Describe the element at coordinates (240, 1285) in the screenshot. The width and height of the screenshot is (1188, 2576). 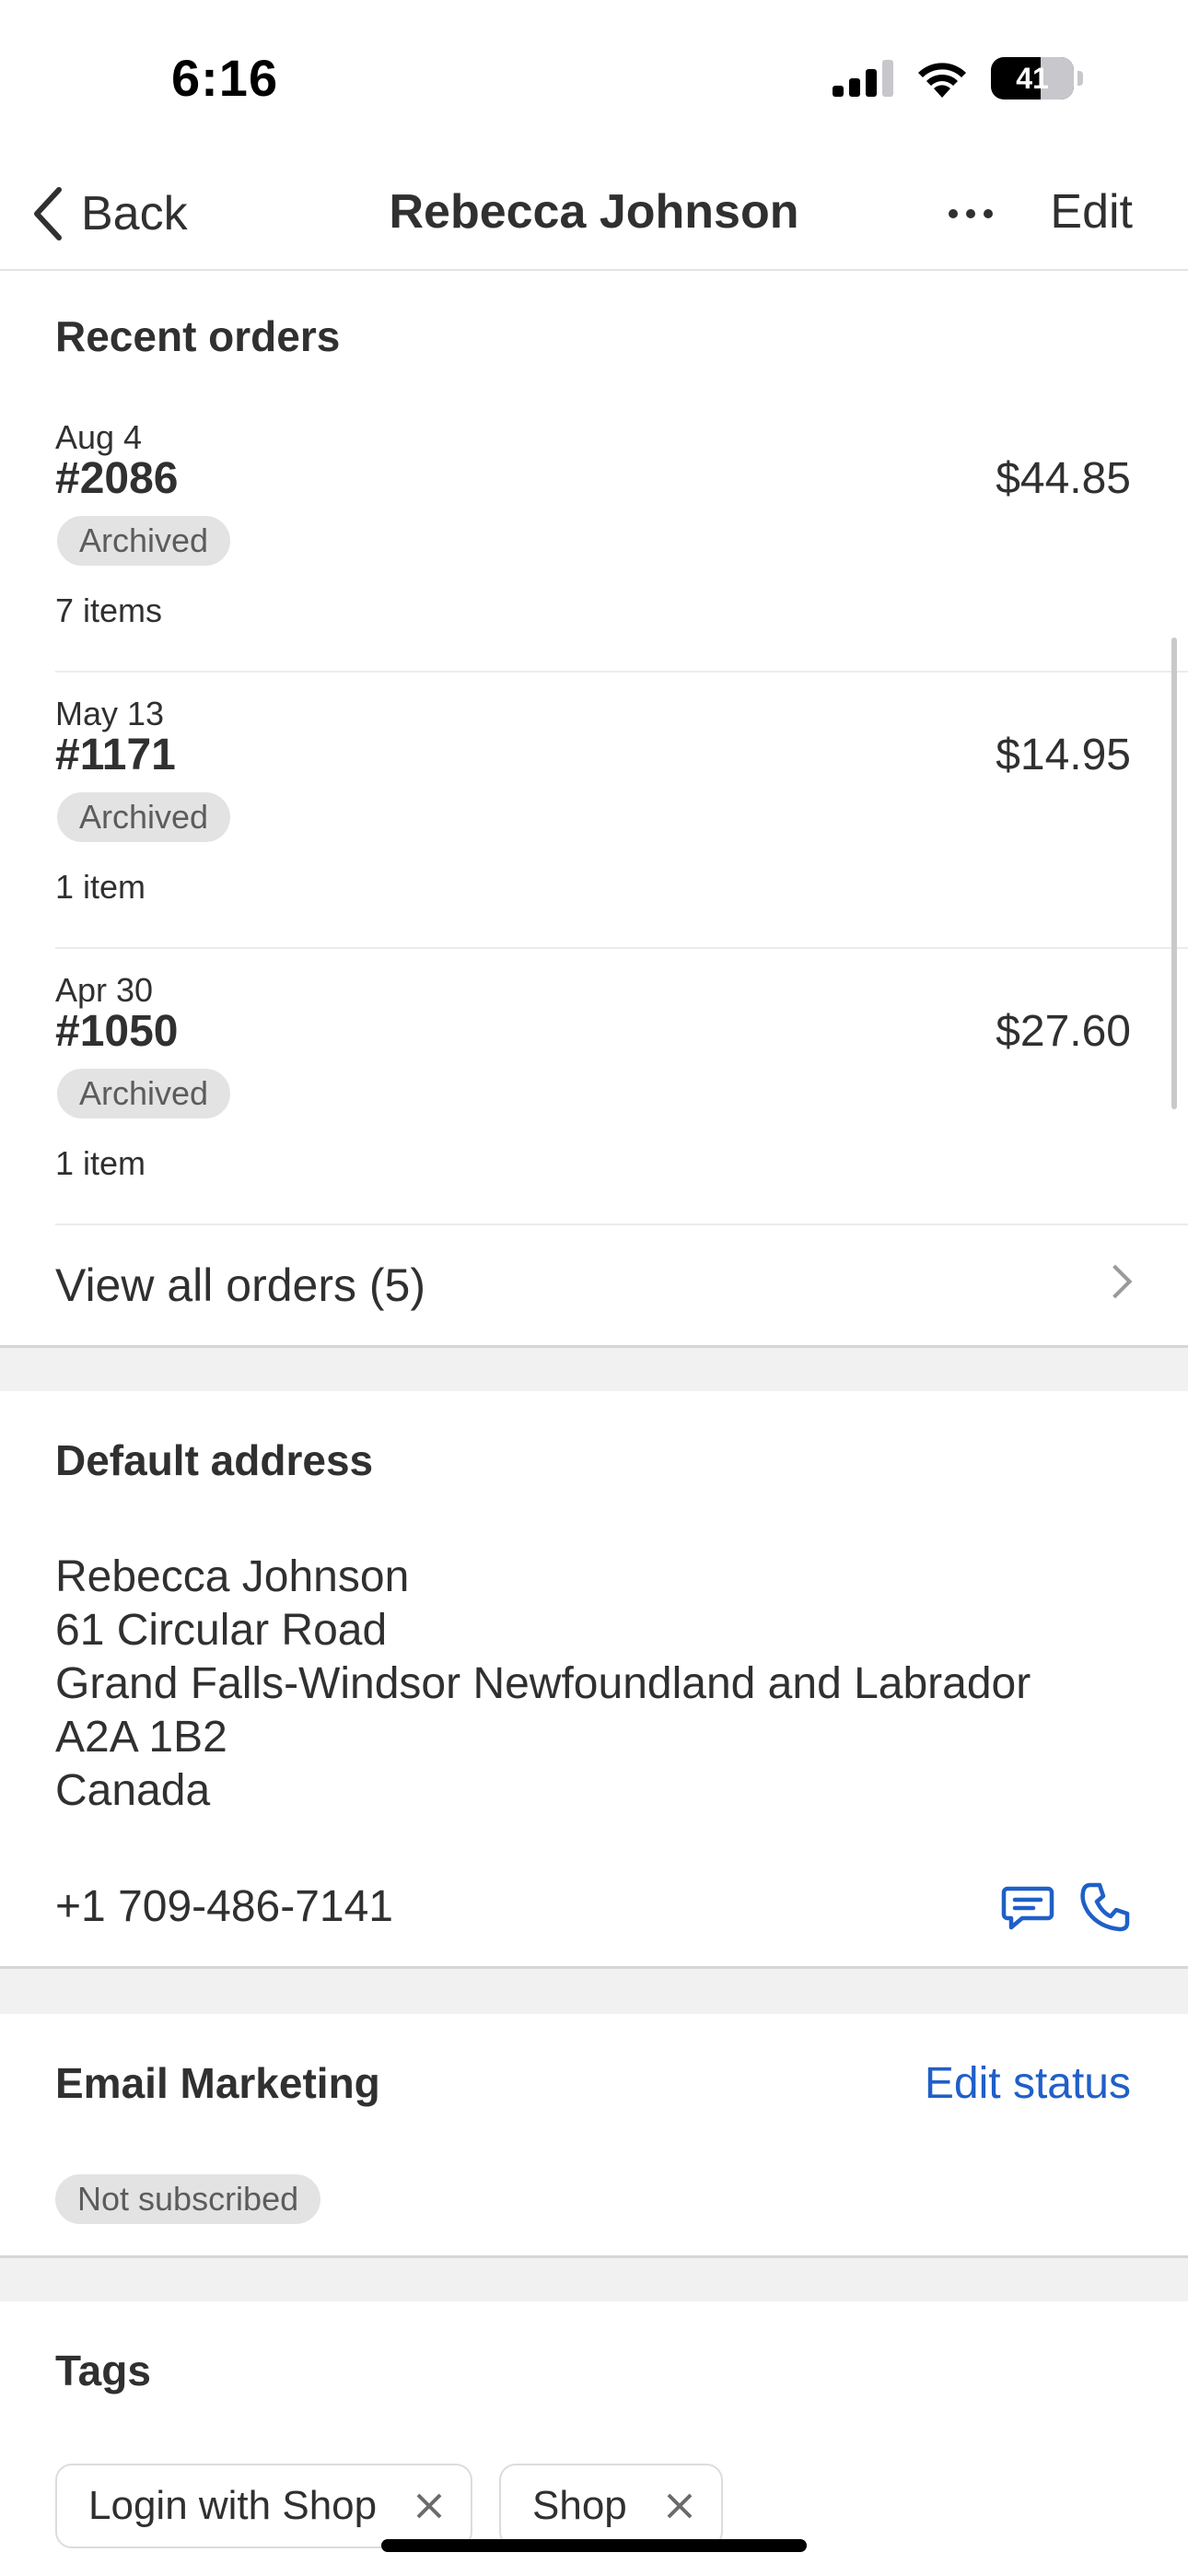
I see `view-all-orders-label: View all orders (5)` at that location.